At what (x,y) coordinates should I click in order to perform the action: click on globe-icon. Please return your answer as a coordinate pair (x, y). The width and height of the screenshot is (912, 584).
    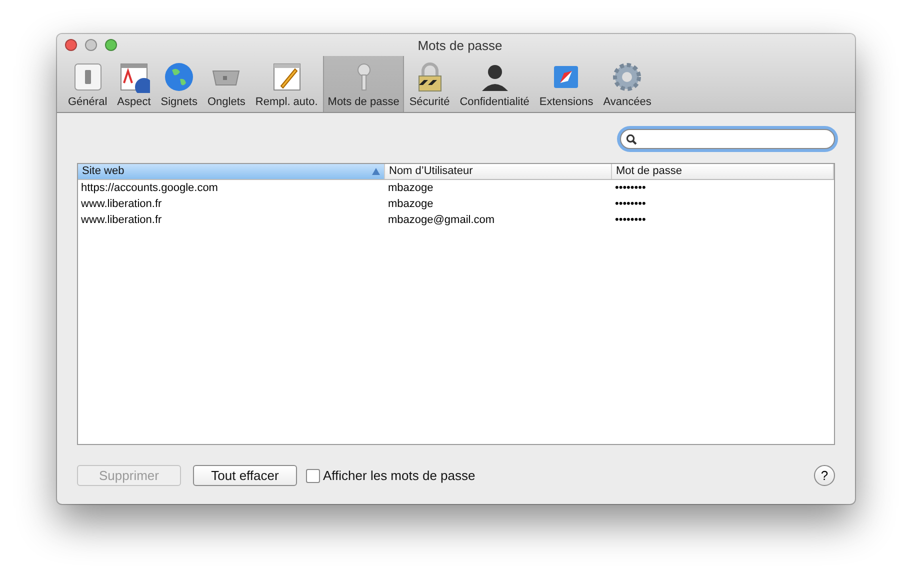
    Looking at the image, I should click on (179, 77).